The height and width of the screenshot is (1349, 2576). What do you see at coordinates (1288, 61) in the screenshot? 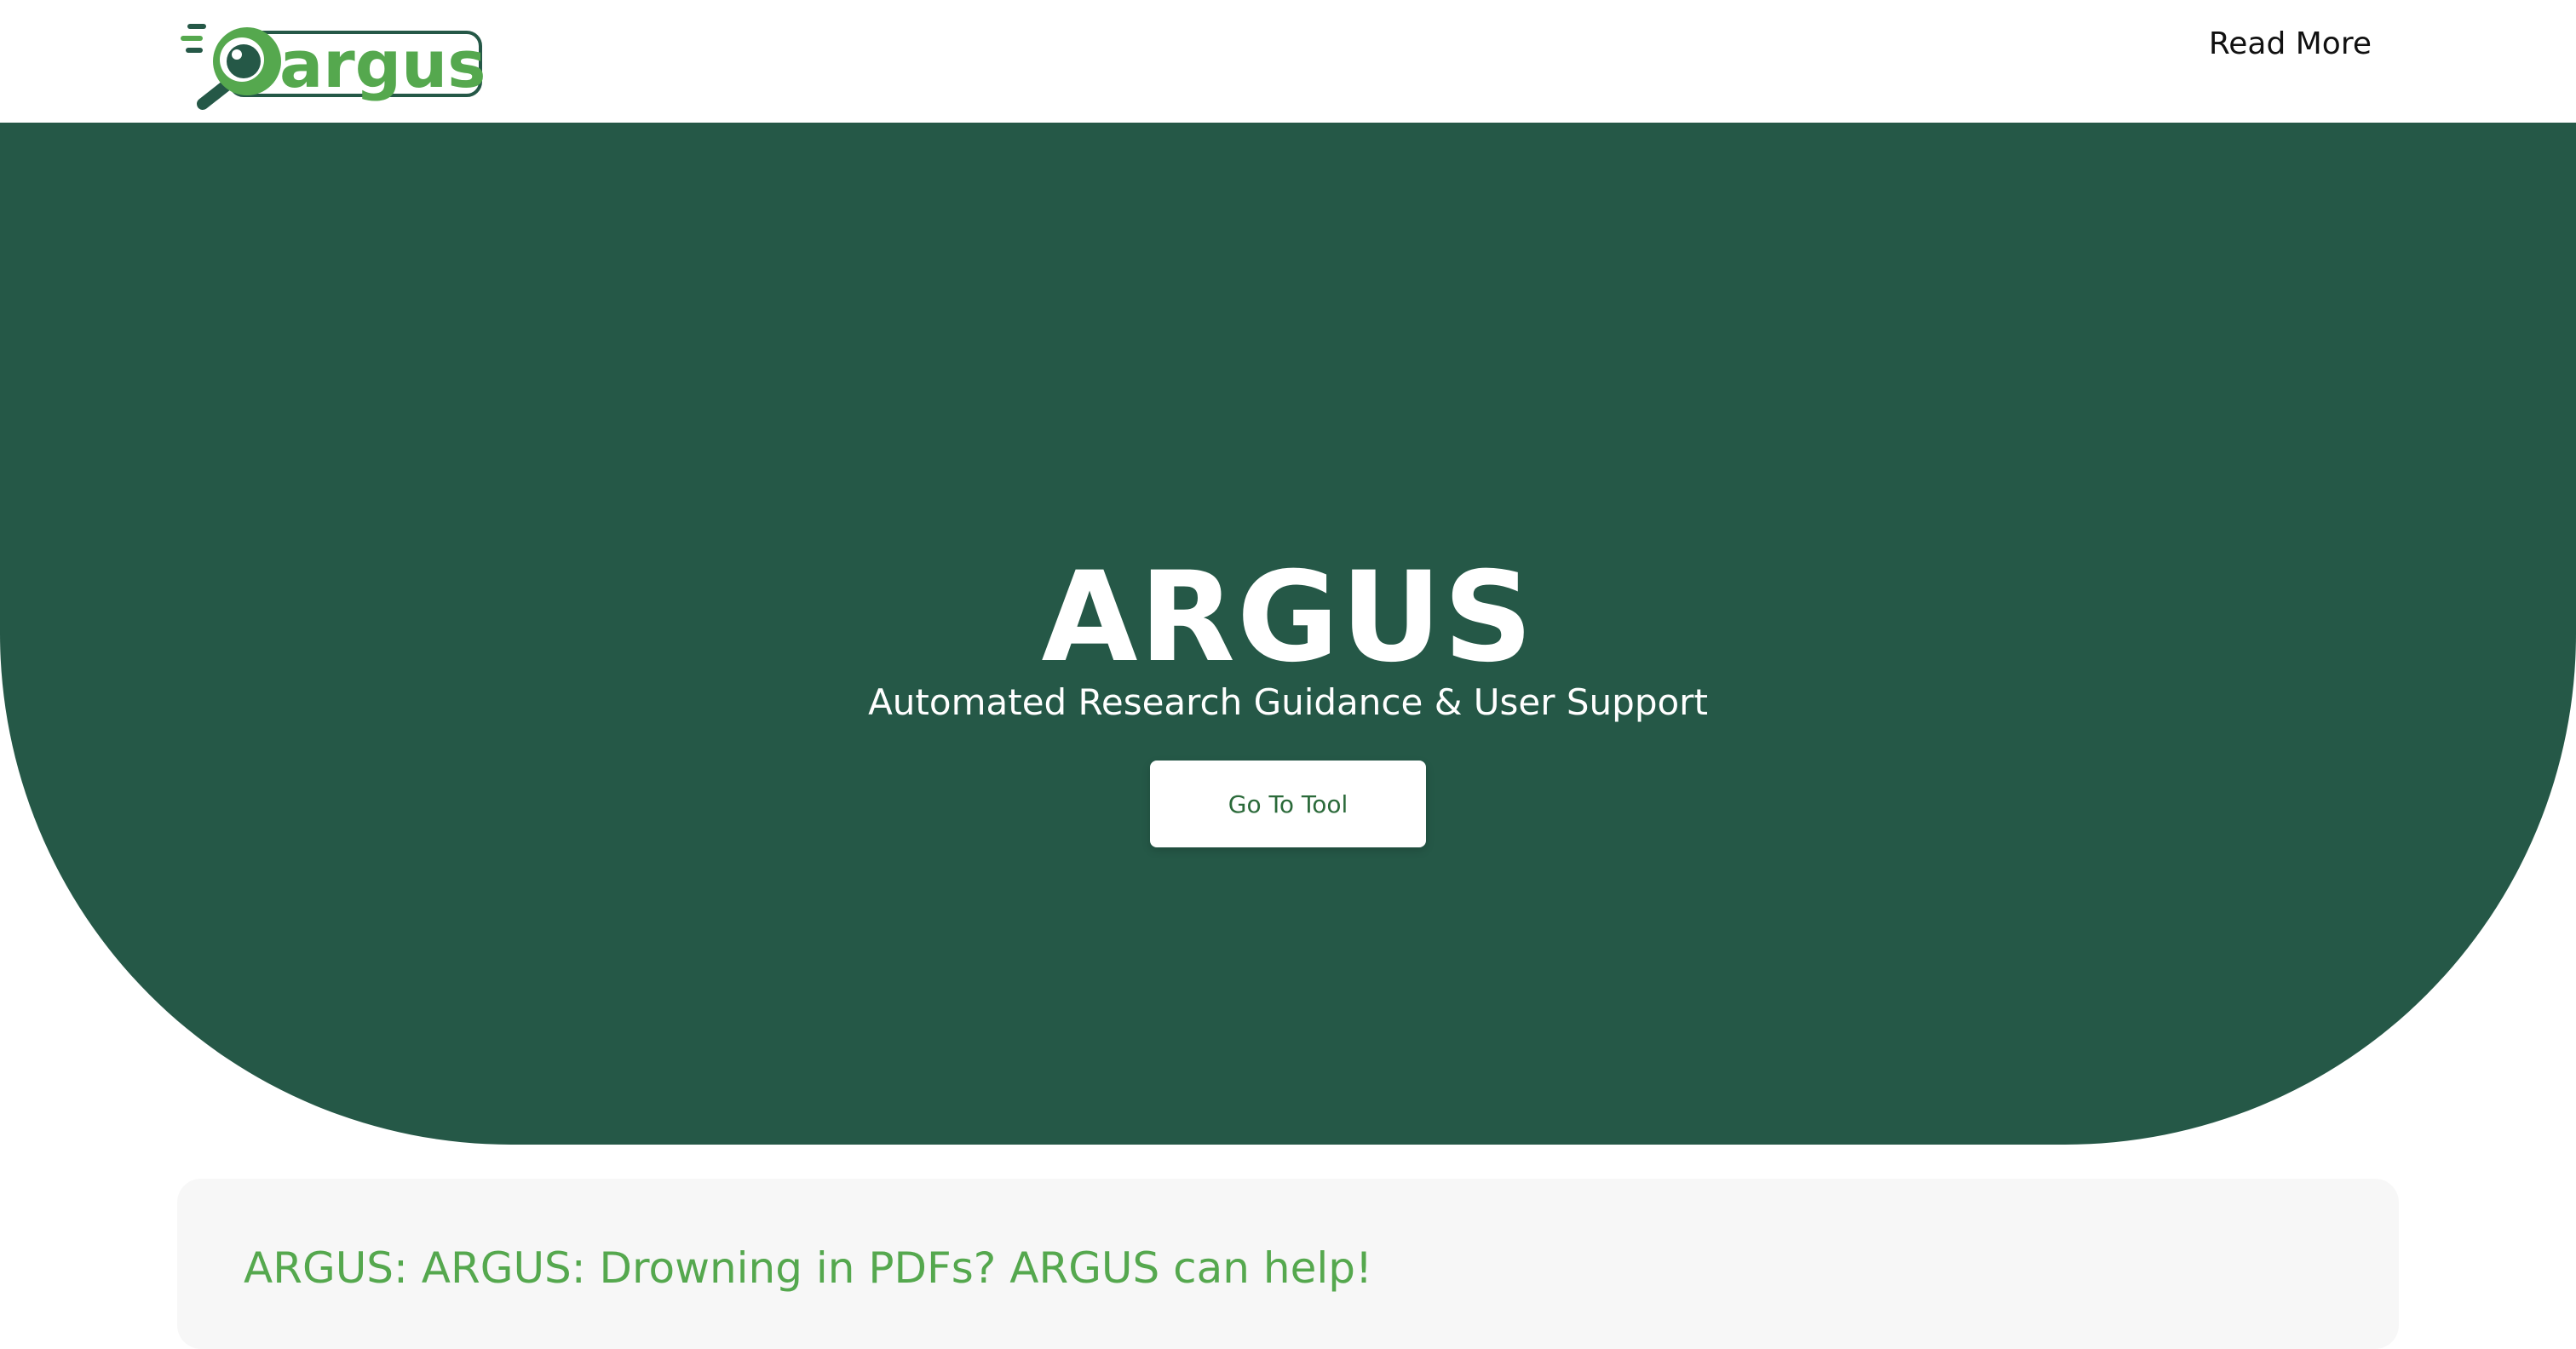
I see `top-navbar: argus Read More` at bounding box center [1288, 61].